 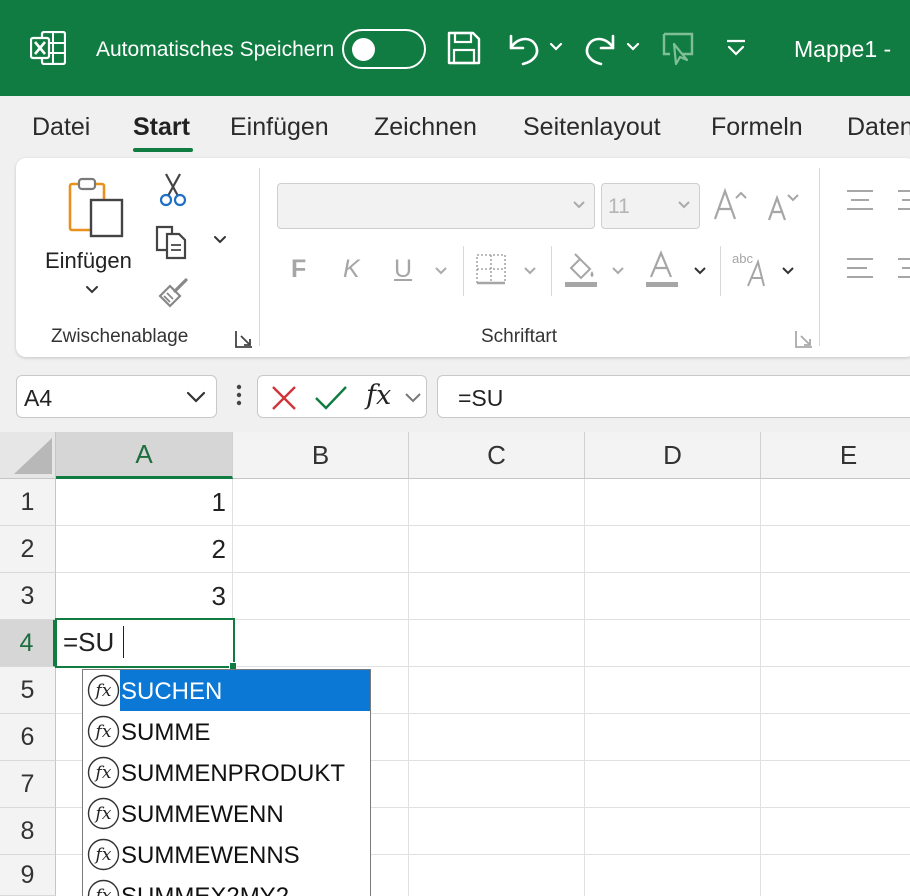 What do you see at coordinates (835, 455) in the screenshot?
I see `column-header-e: E` at bounding box center [835, 455].